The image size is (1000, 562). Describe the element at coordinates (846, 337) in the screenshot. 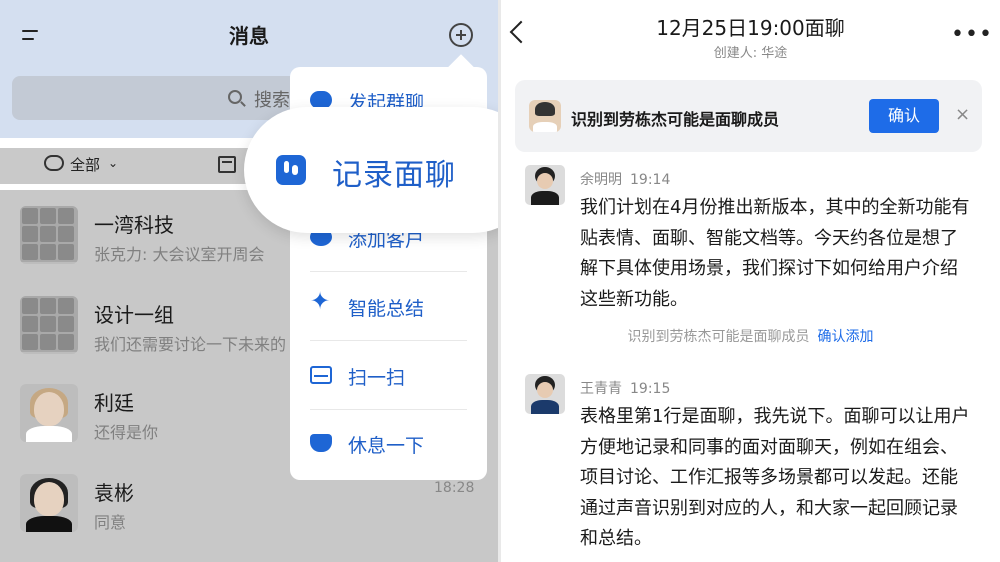

I see `confirm-add-link: 确认添加` at that location.